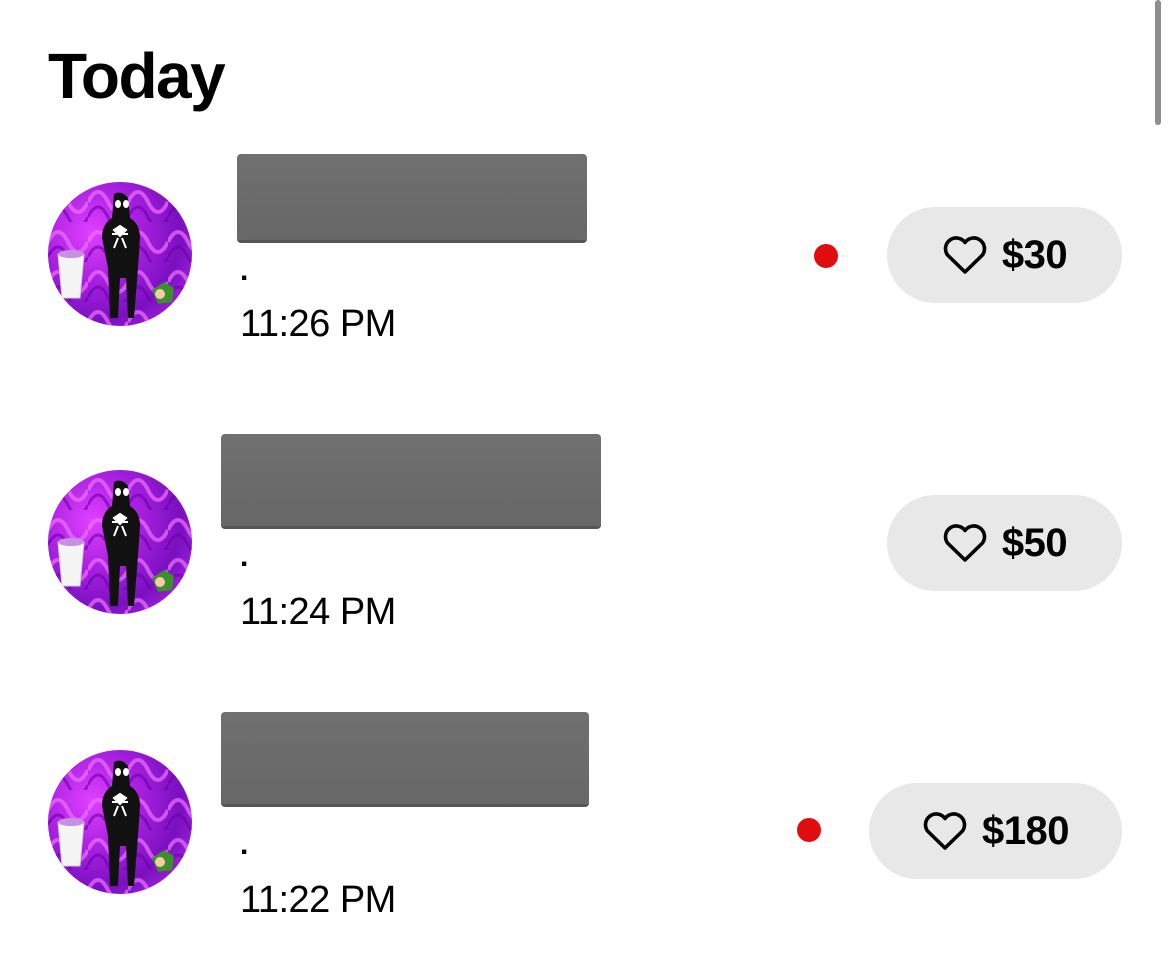  What do you see at coordinates (318, 612) in the screenshot?
I see `timestamp: 11:24 PM` at bounding box center [318, 612].